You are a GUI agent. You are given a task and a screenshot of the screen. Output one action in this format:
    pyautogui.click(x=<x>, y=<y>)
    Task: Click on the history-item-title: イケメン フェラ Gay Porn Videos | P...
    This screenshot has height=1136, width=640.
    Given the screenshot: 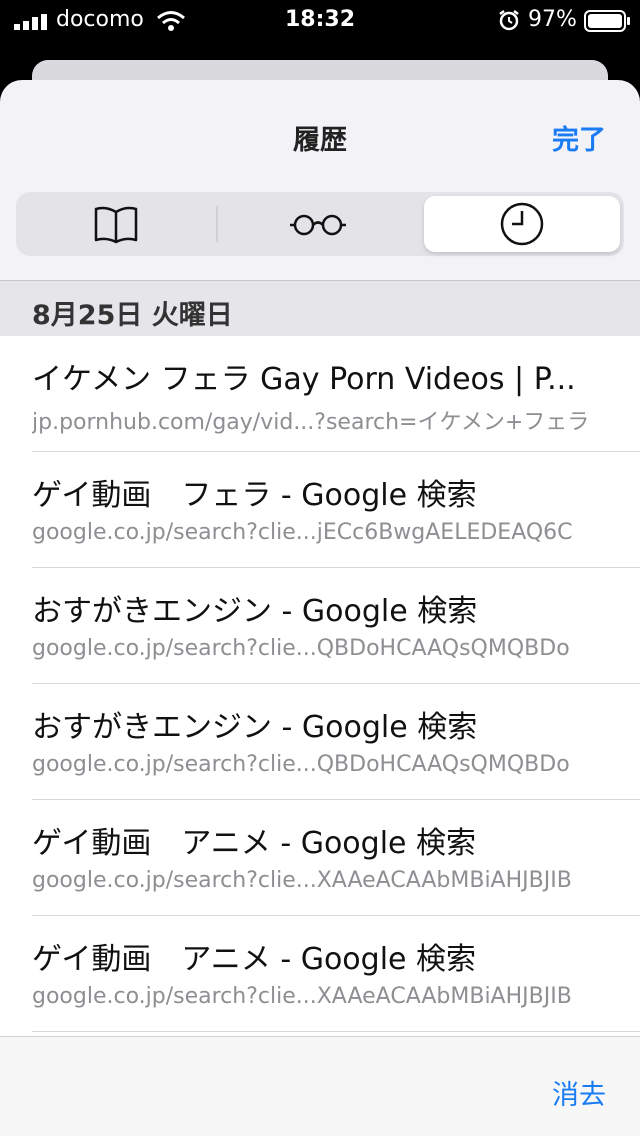 What is the action you would take?
    pyautogui.click(x=304, y=379)
    